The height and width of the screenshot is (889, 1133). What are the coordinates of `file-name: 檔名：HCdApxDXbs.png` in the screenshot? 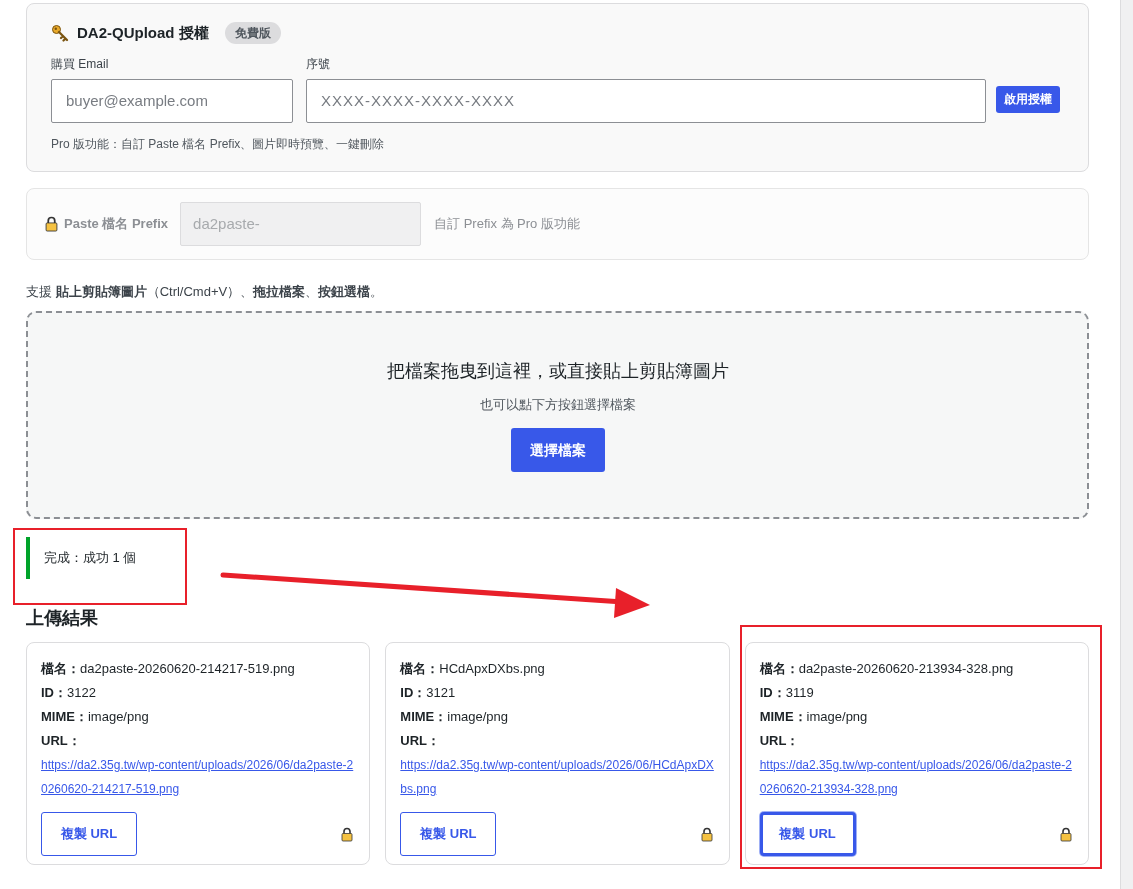 It's located at (473, 669).